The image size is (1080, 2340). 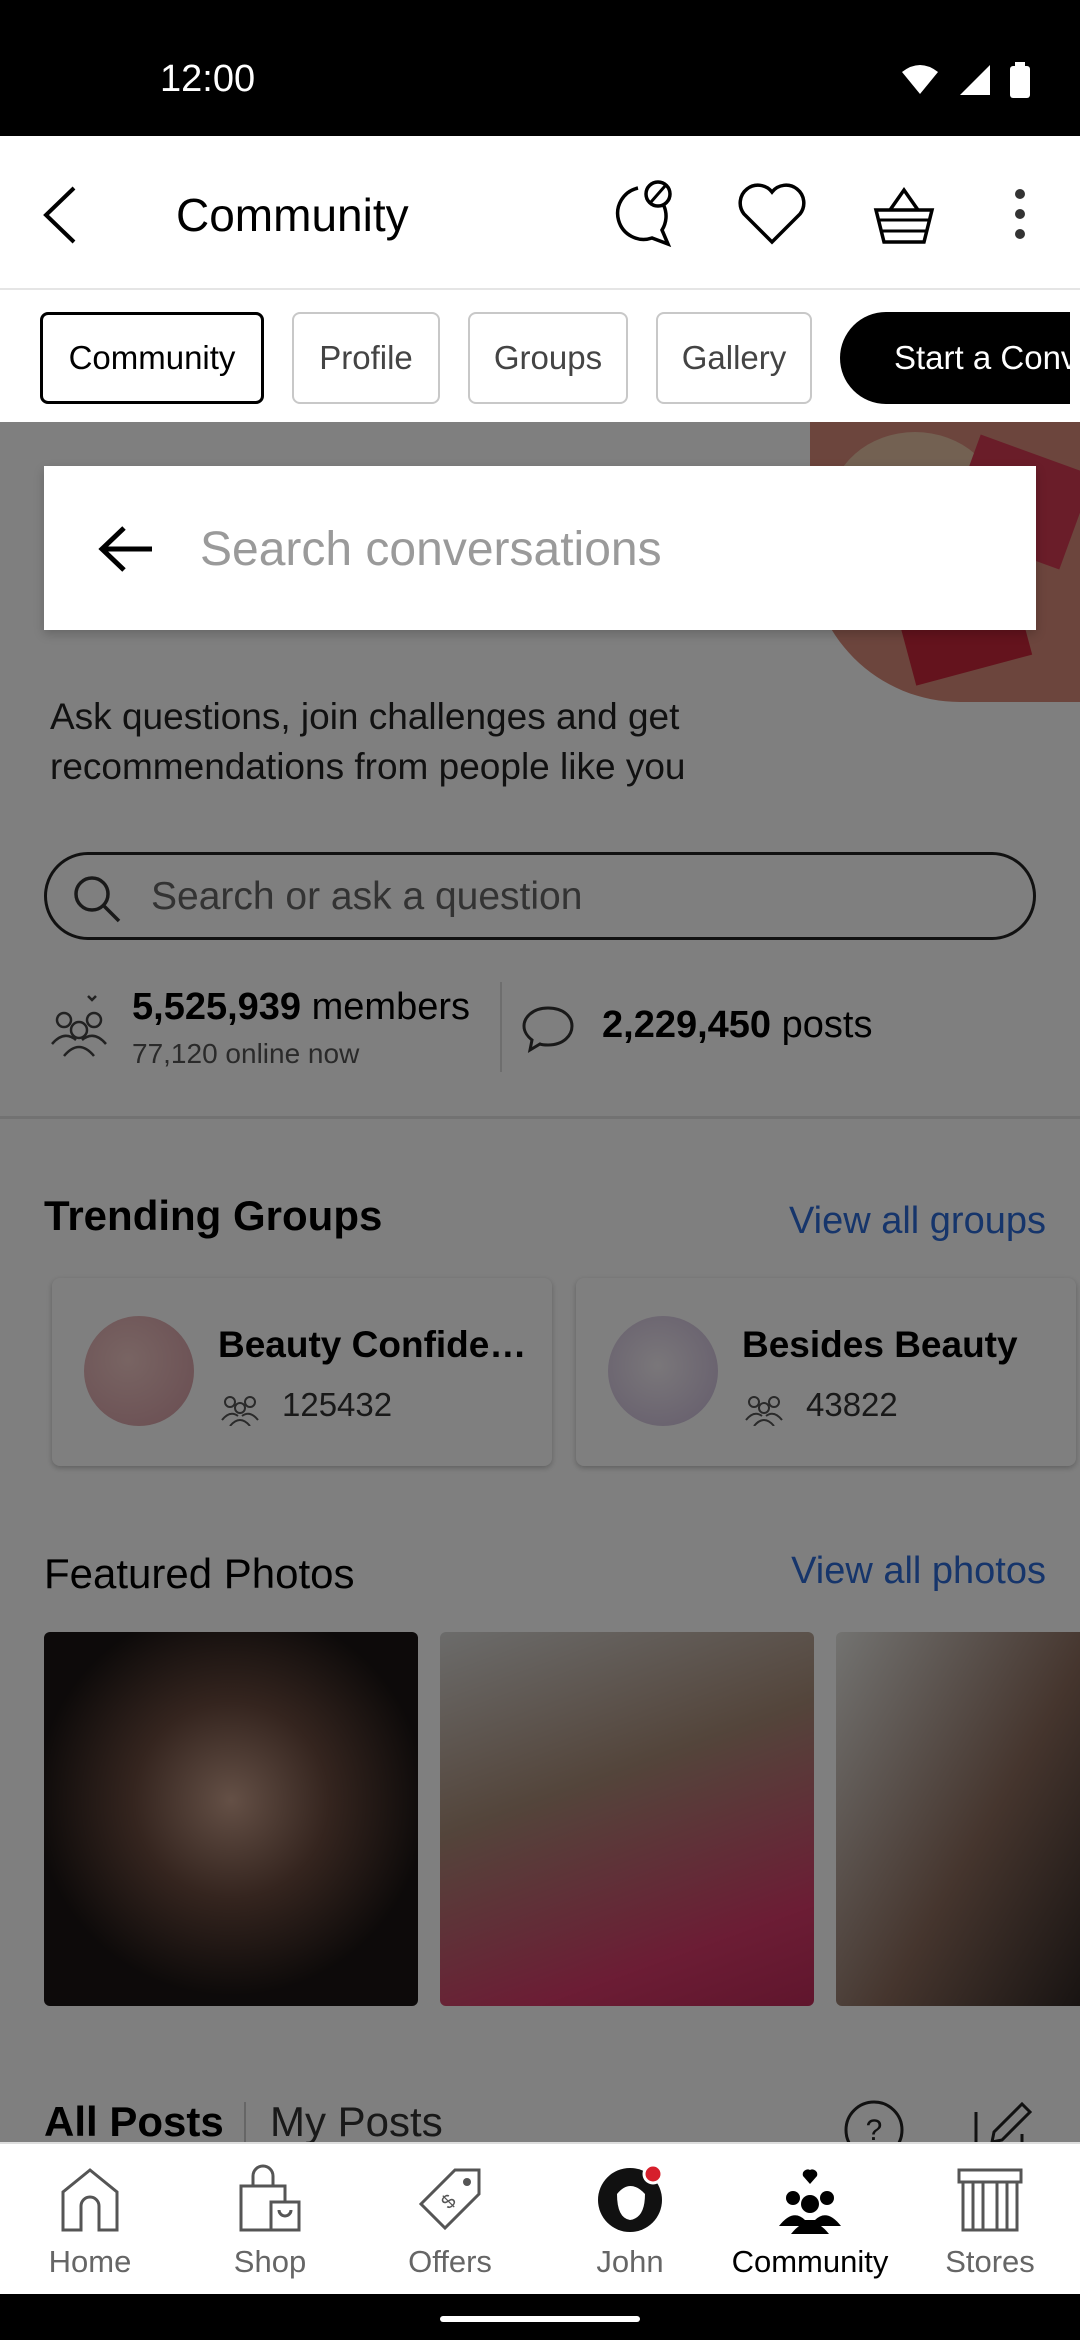 I want to click on nav-label: Home, so click(x=90, y=2261).